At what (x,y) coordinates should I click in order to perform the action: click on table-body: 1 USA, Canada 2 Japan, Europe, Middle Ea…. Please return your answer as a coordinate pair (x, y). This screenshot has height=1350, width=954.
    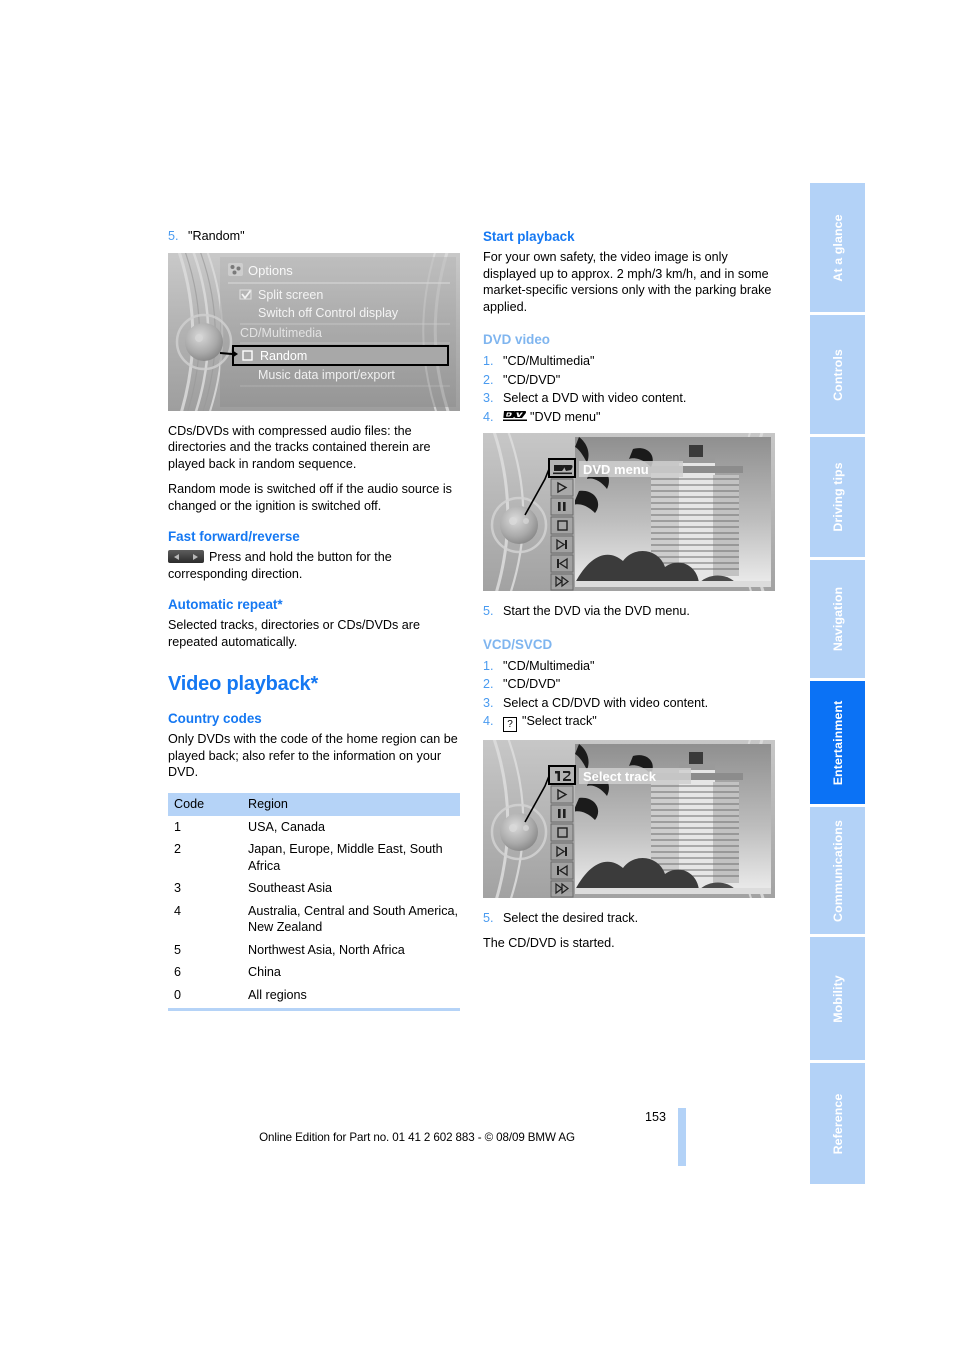
    Looking at the image, I should click on (314, 913).